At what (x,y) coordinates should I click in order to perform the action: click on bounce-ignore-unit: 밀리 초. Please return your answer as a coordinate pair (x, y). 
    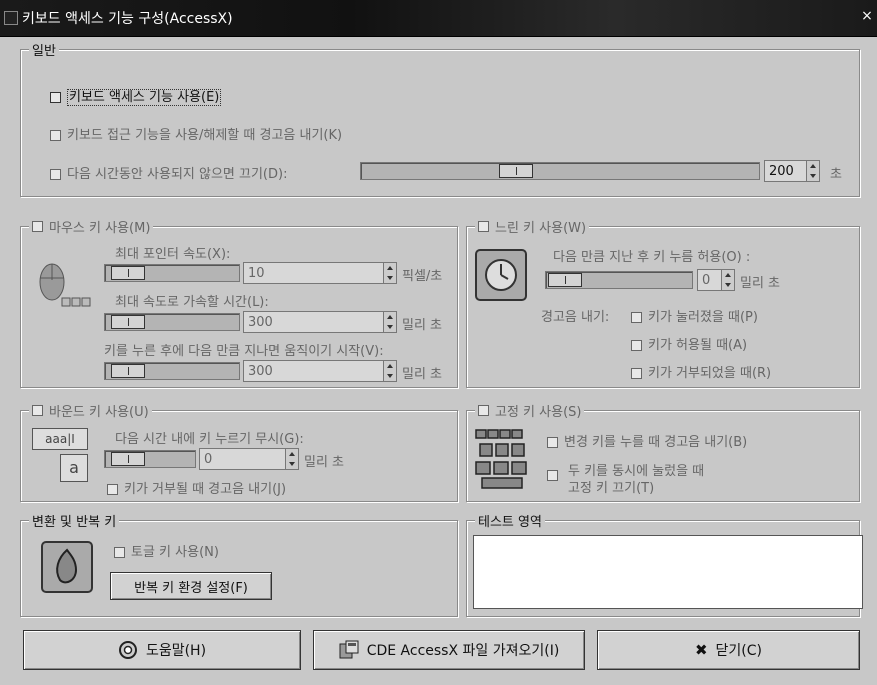
    Looking at the image, I should click on (324, 462).